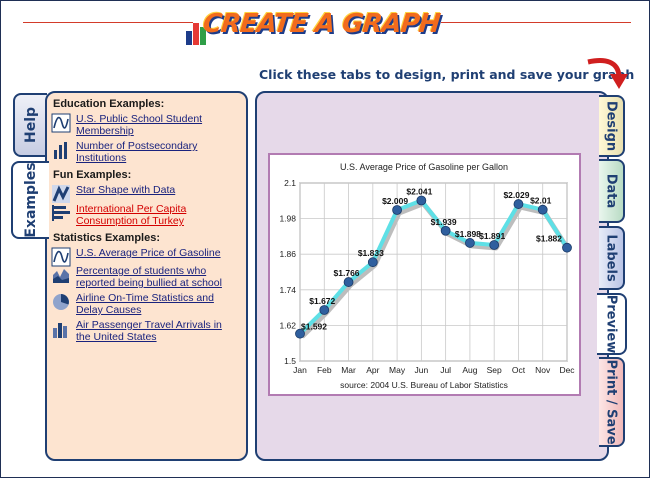 The width and height of the screenshot is (650, 478). I want to click on data-label: $1.939, so click(444, 222).